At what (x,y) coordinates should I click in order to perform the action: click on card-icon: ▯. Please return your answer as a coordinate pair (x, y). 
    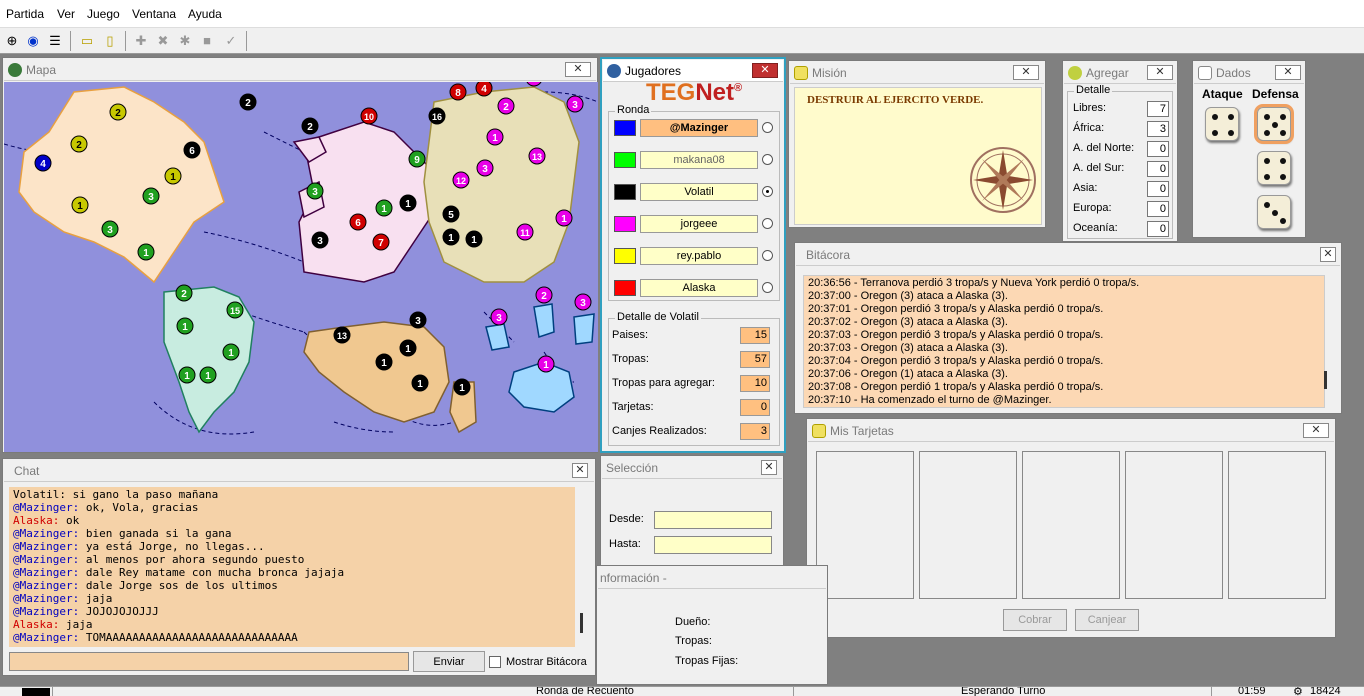
    Looking at the image, I should click on (110, 41).